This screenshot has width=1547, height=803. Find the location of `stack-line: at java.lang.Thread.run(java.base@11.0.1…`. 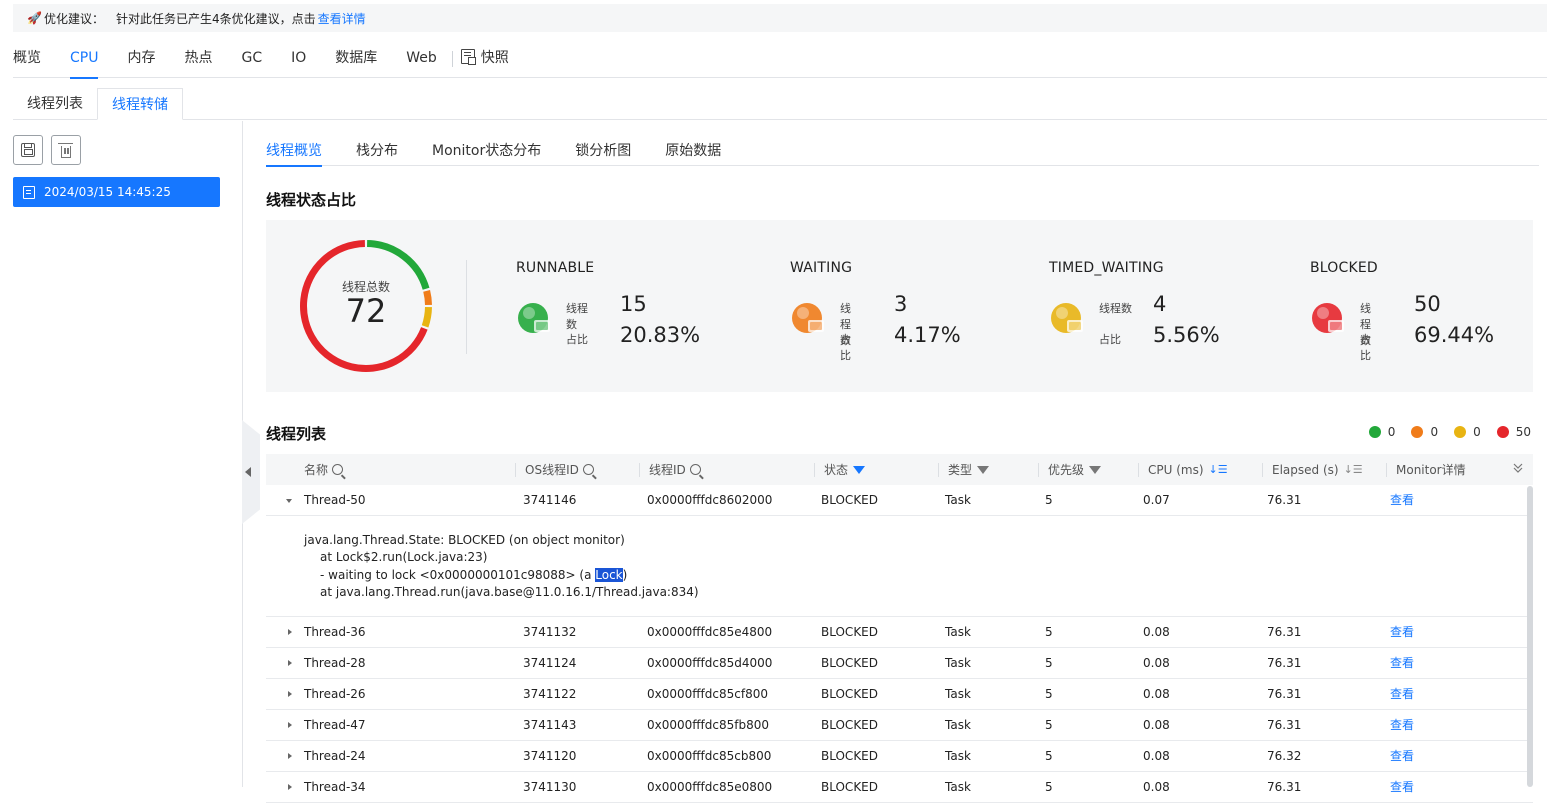

stack-line: at java.lang.Thread.run(java.base@11.0.1… is located at coordinates (509, 591).